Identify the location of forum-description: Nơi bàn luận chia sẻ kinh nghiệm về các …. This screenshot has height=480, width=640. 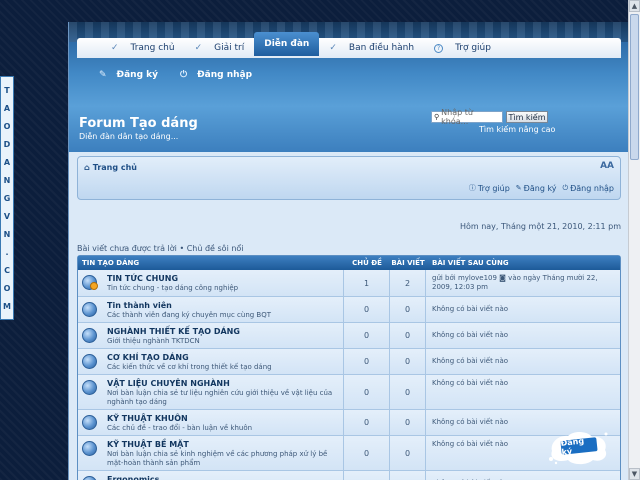
(217, 458).